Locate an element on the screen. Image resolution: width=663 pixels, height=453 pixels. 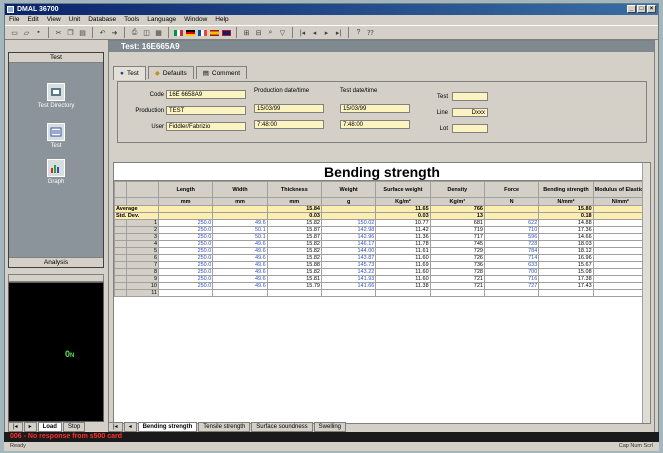
table-cell: 17.36 is located at coordinates (566, 230).